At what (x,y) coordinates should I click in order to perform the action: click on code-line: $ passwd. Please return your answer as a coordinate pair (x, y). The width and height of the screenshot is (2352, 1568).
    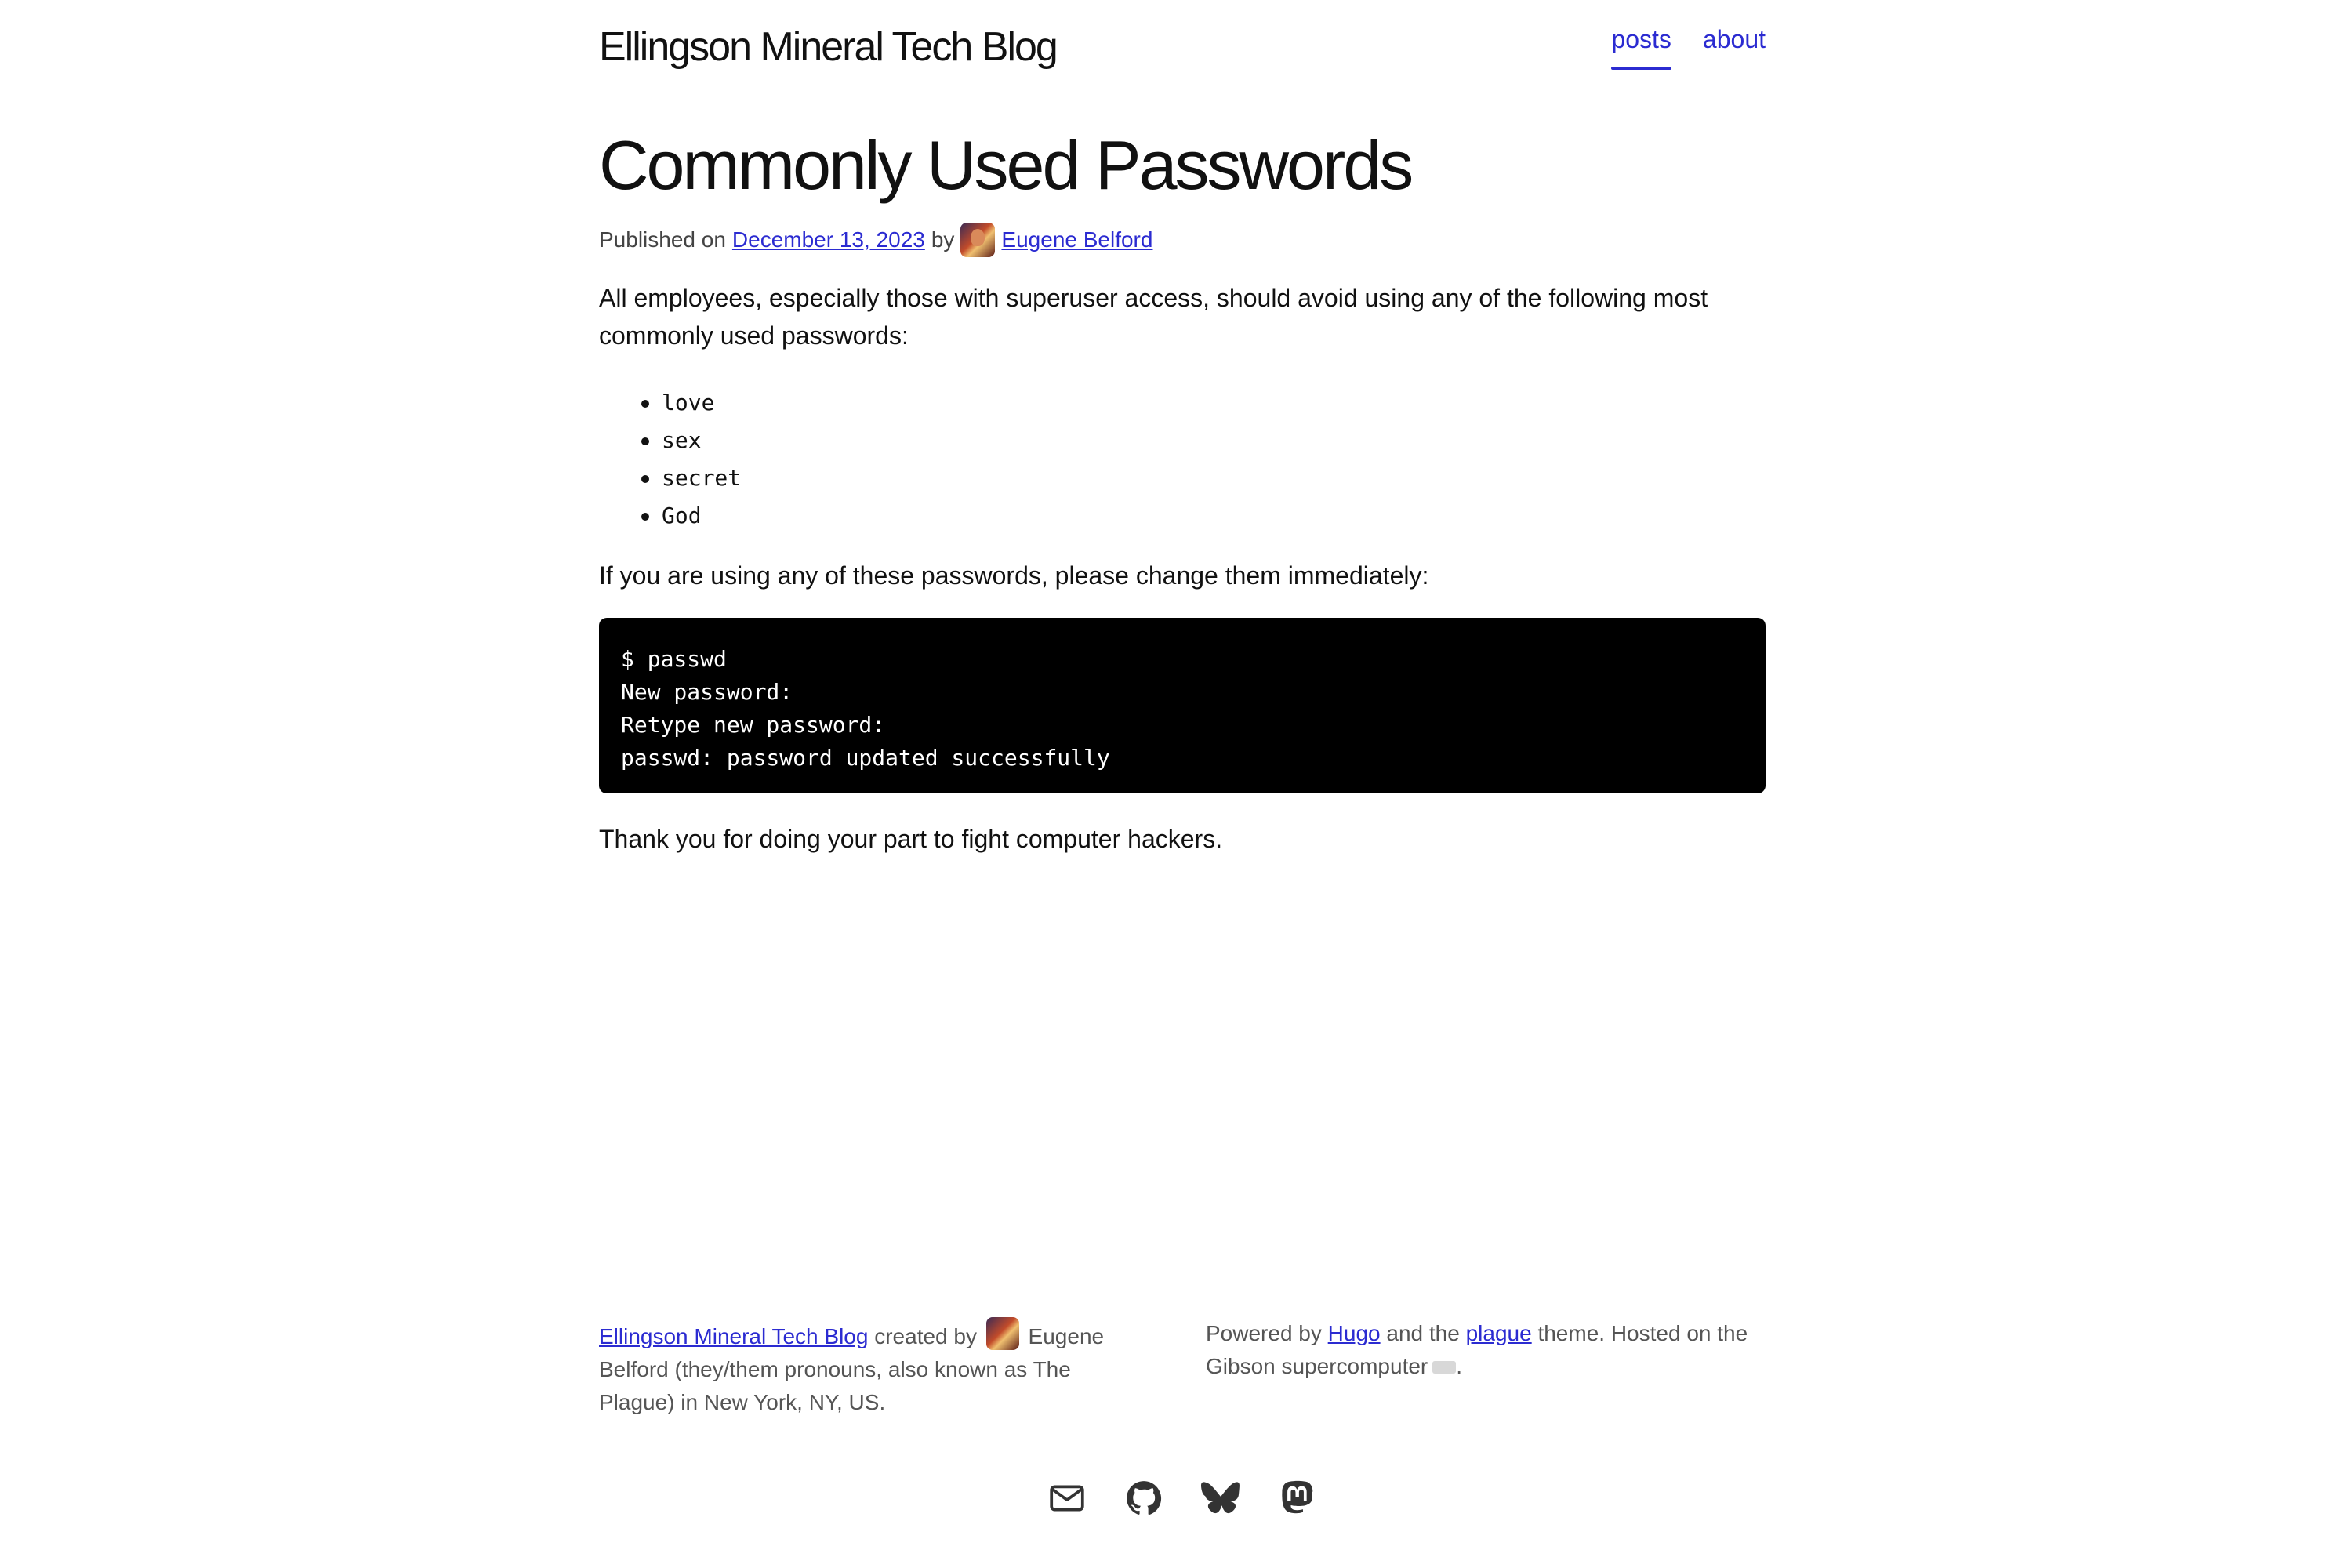
    Looking at the image, I should click on (674, 659).